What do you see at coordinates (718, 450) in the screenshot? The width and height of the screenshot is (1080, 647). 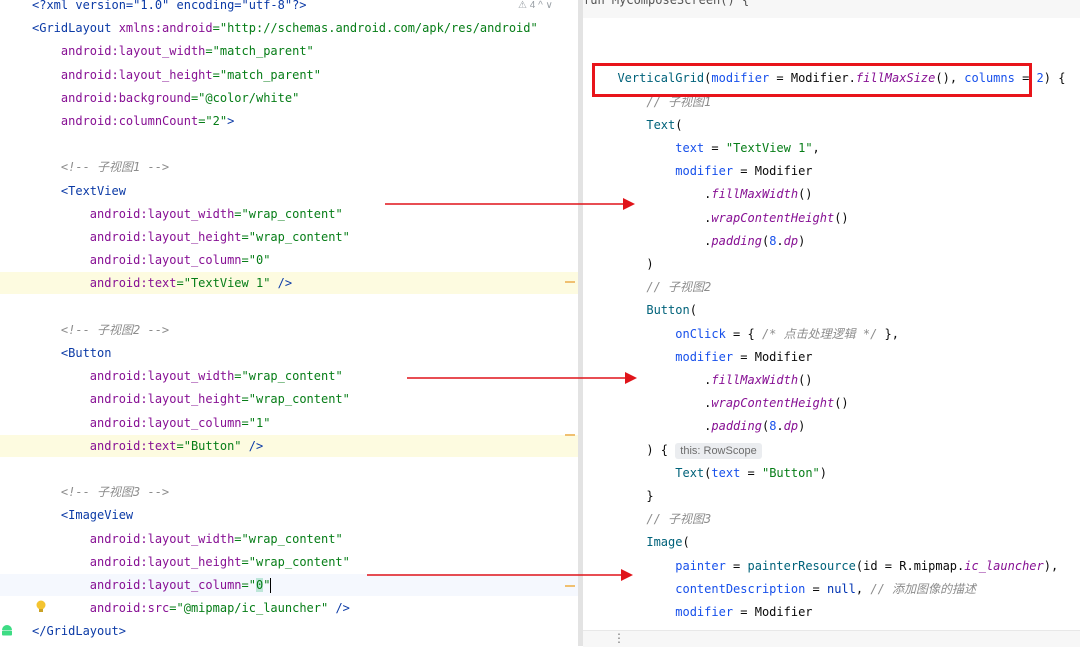 I see `inlay-hint: this: RowScope` at bounding box center [718, 450].